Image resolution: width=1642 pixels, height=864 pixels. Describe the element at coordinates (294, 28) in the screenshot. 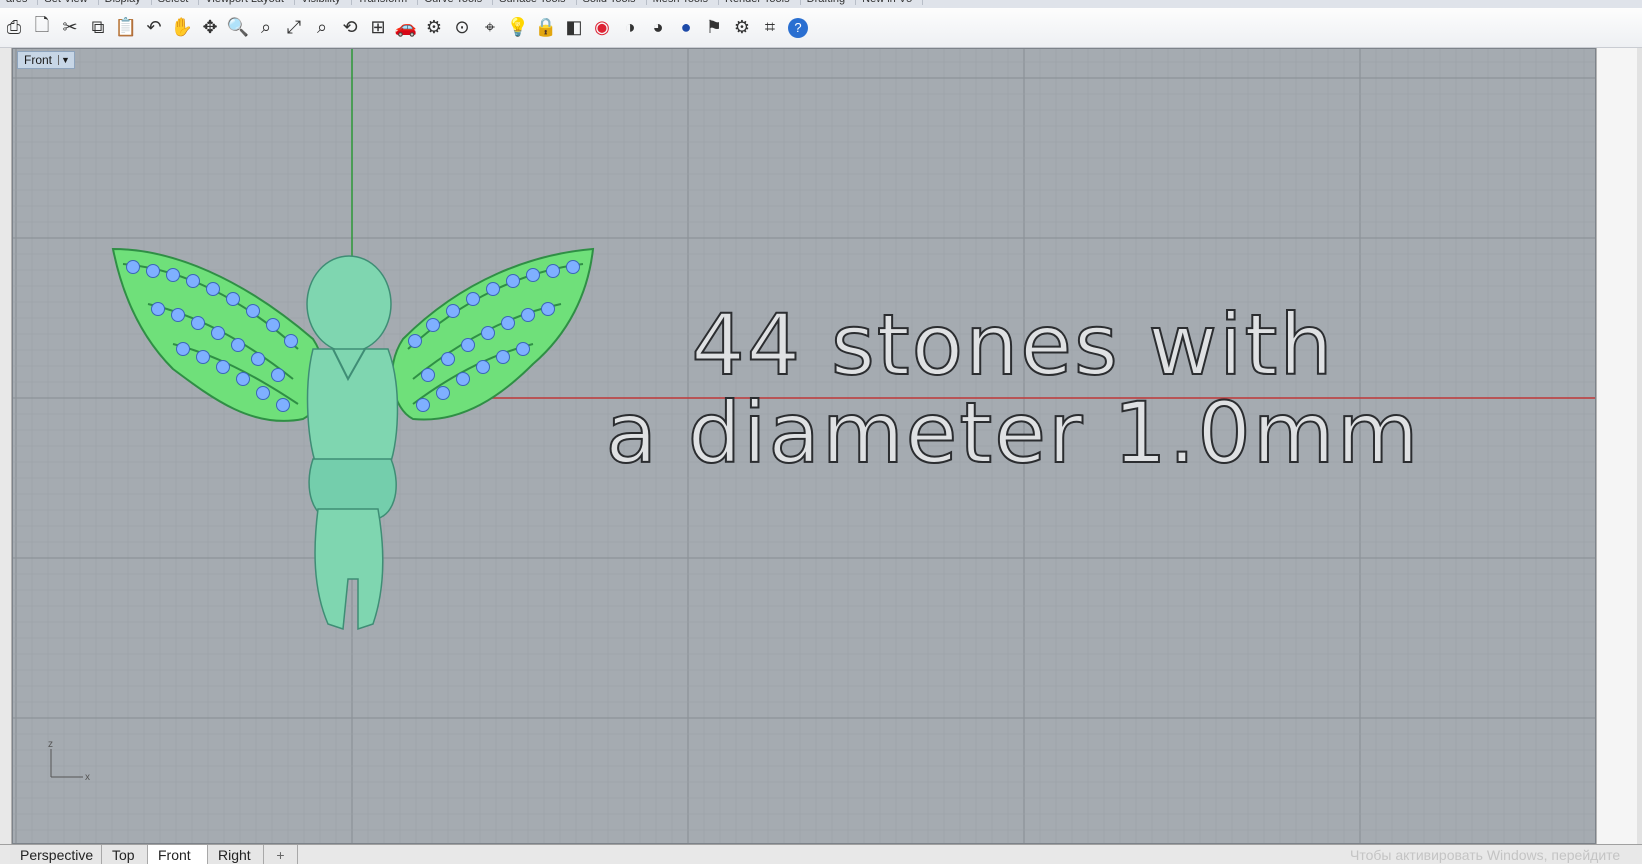

I see `zoom-extents-icon: ⤢` at that location.